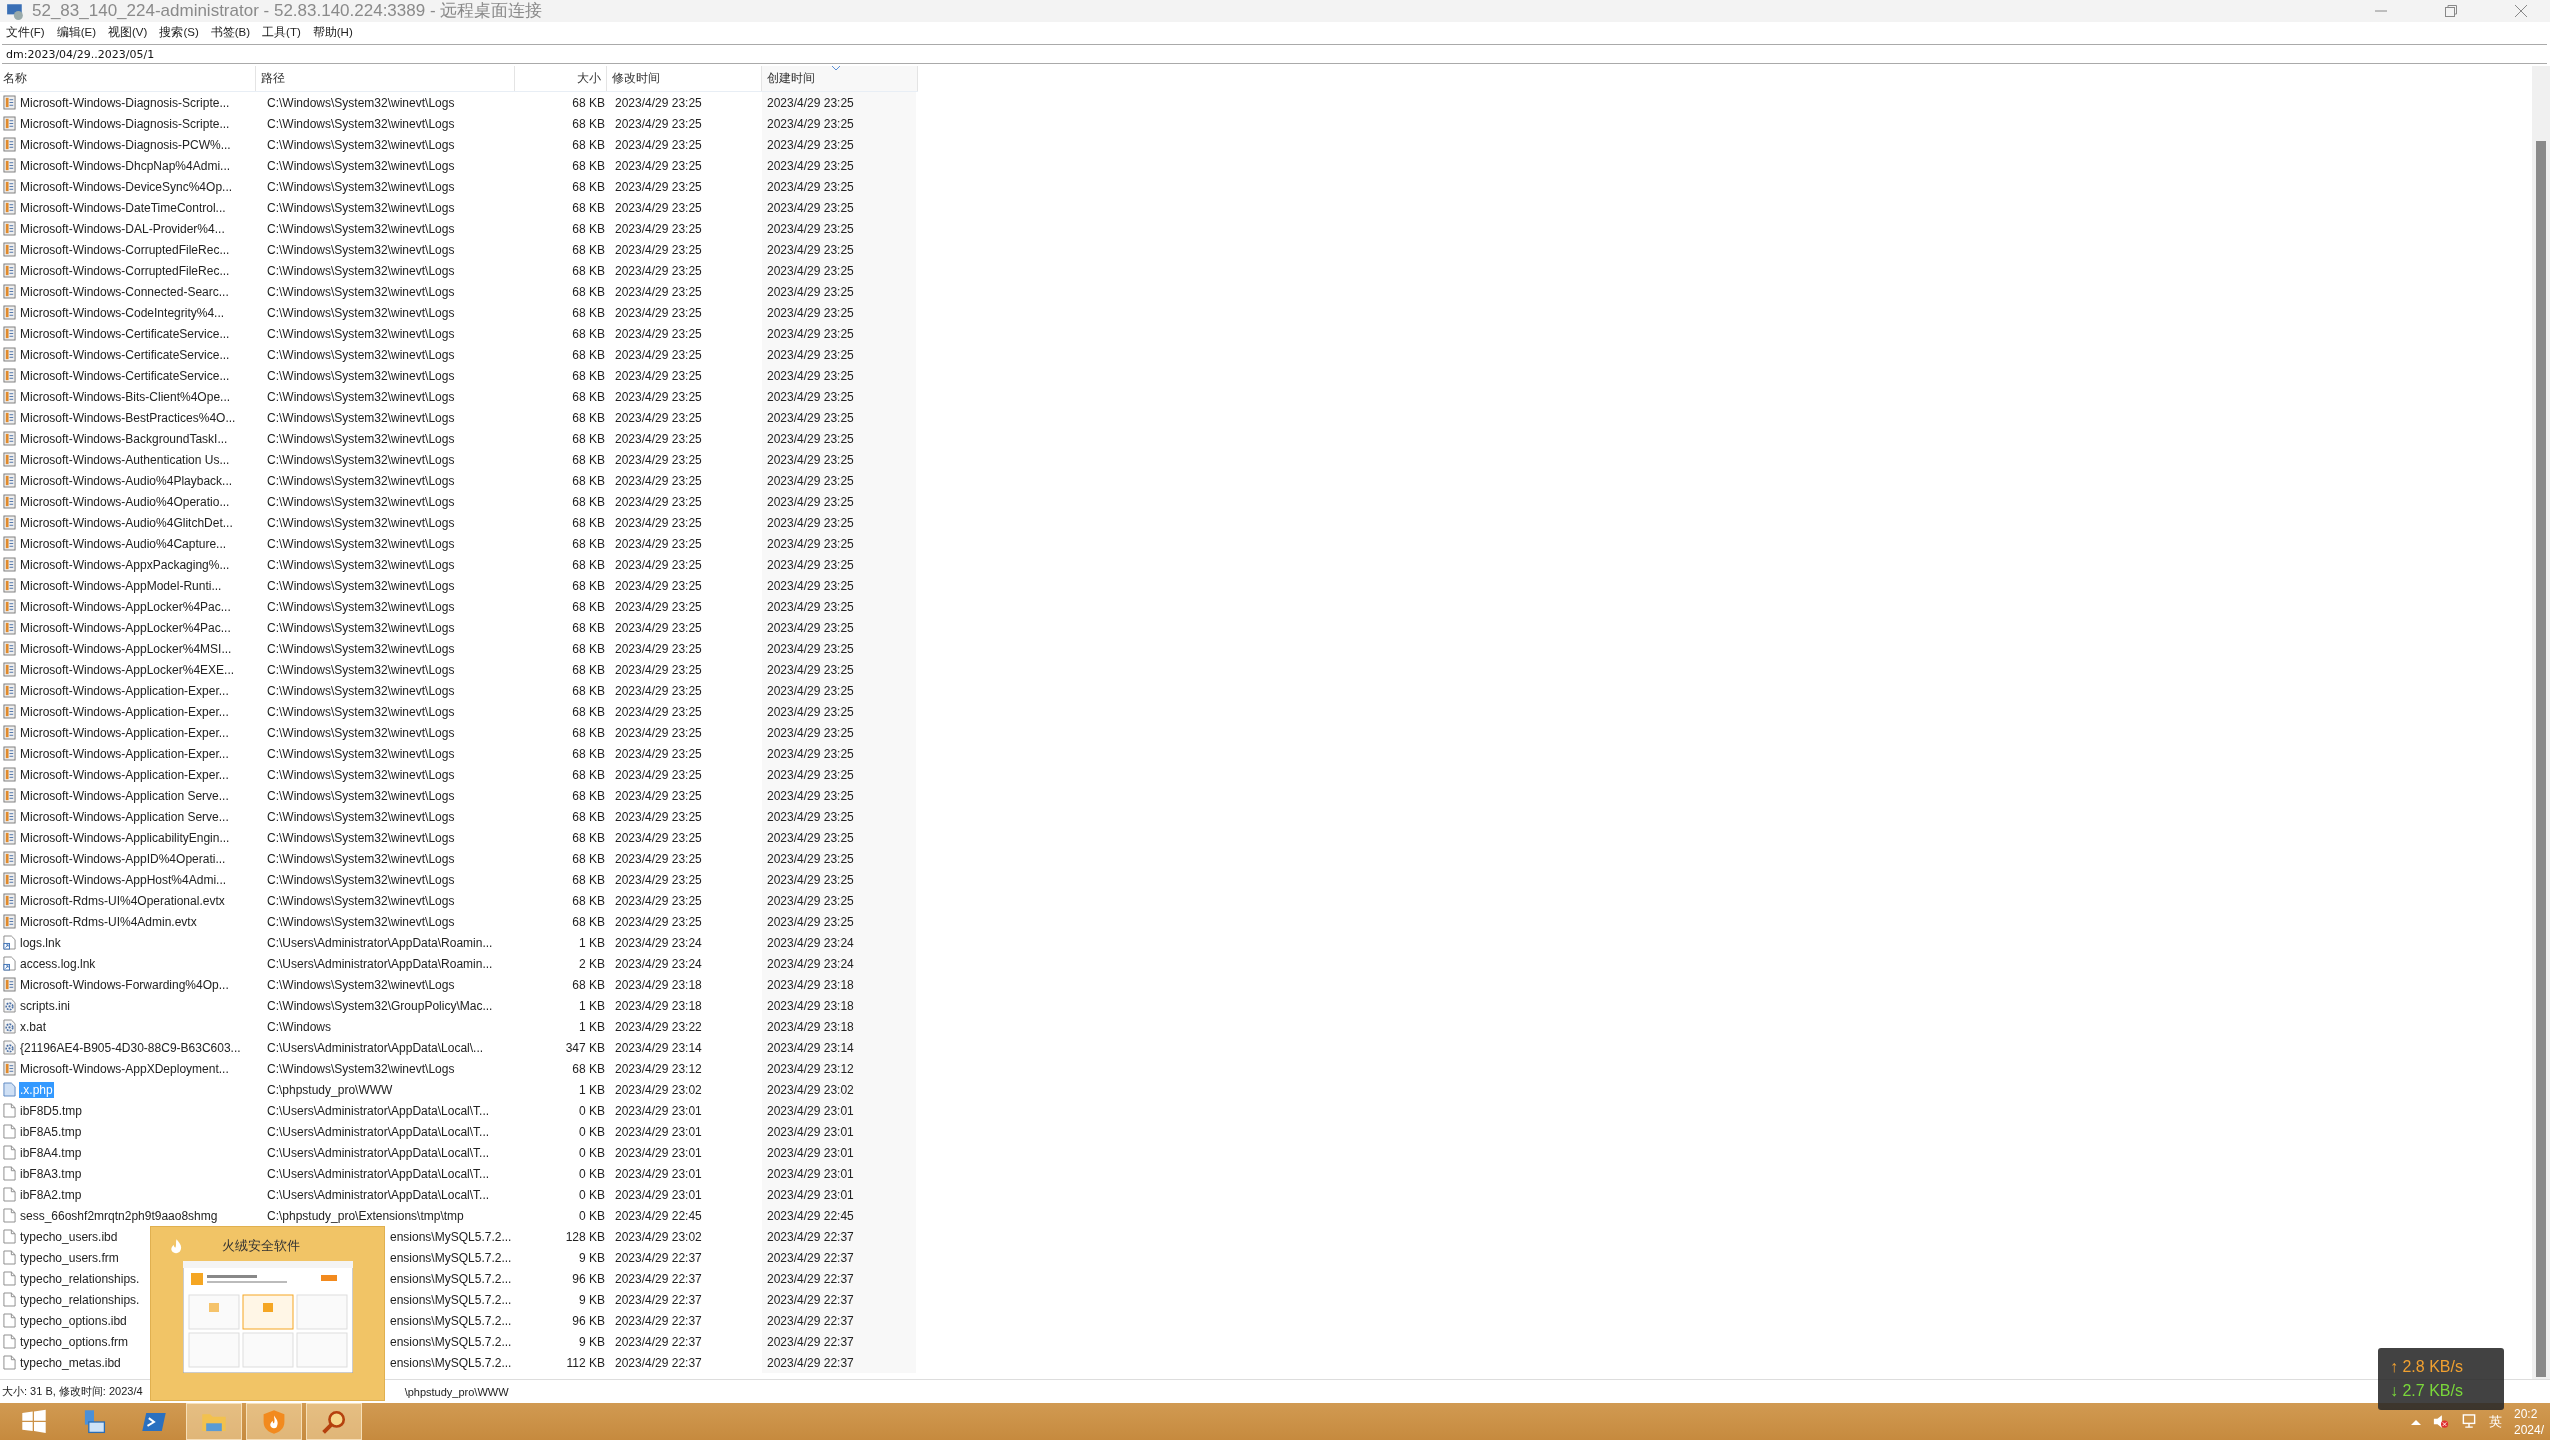  Describe the element at coordinates (179, 32) in the screenshot. I see `menu-item: 搜索(S)` at that location.